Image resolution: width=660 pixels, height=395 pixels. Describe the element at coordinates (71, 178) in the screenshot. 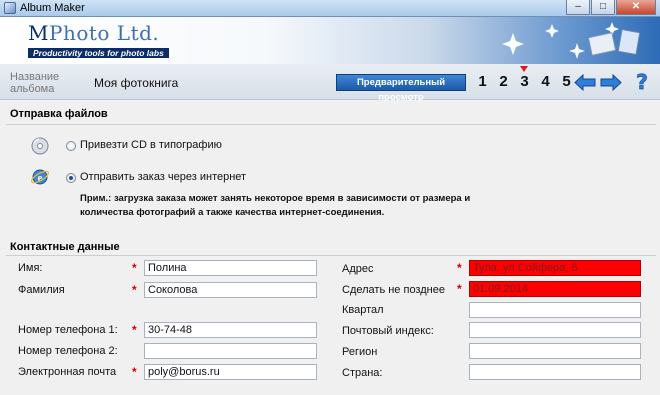

I see `radio-send-internet` at that location.